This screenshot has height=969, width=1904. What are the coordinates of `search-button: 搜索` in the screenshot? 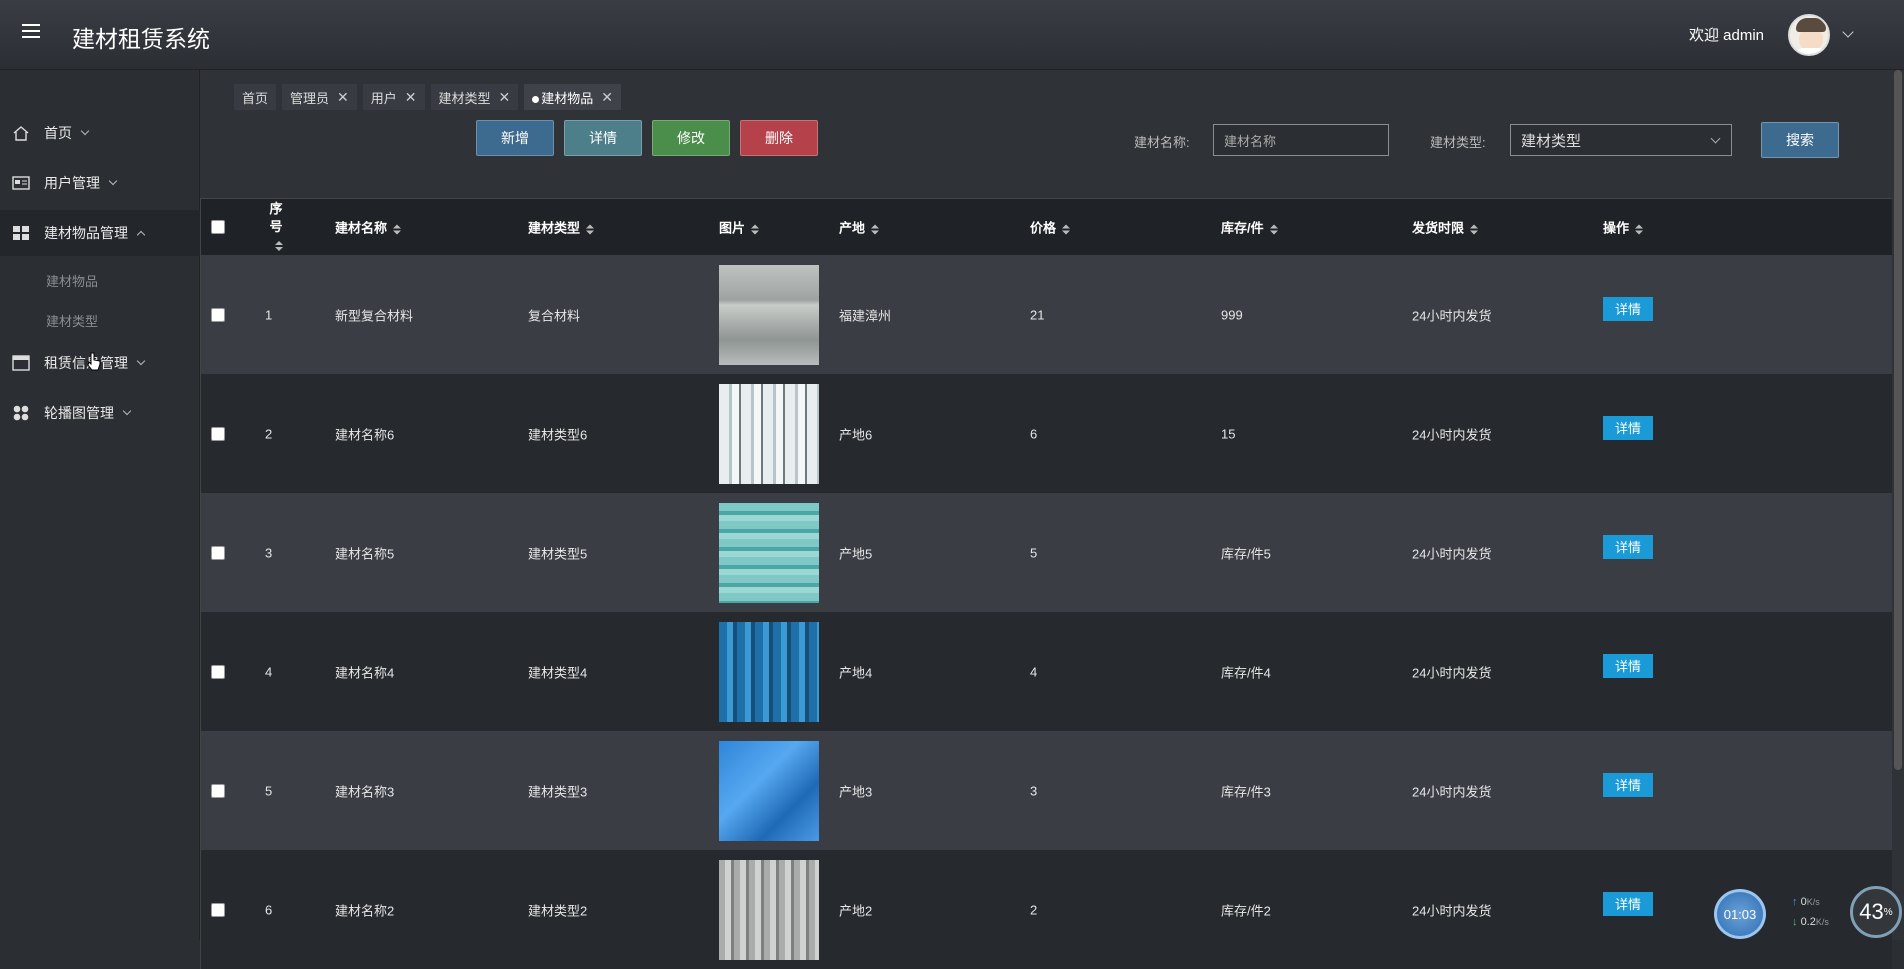 It's located at (1800, 140).